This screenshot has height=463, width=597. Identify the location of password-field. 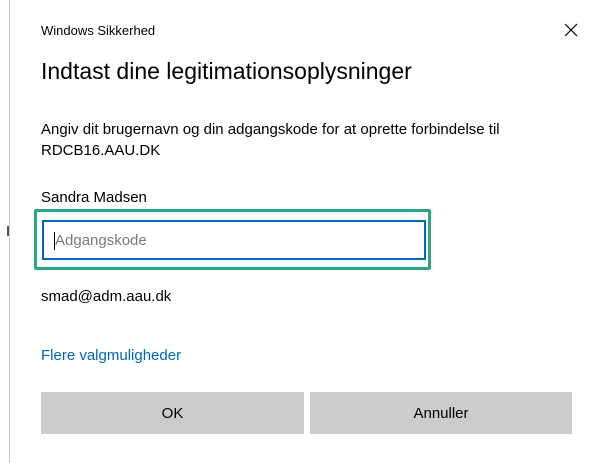
(234, 240).